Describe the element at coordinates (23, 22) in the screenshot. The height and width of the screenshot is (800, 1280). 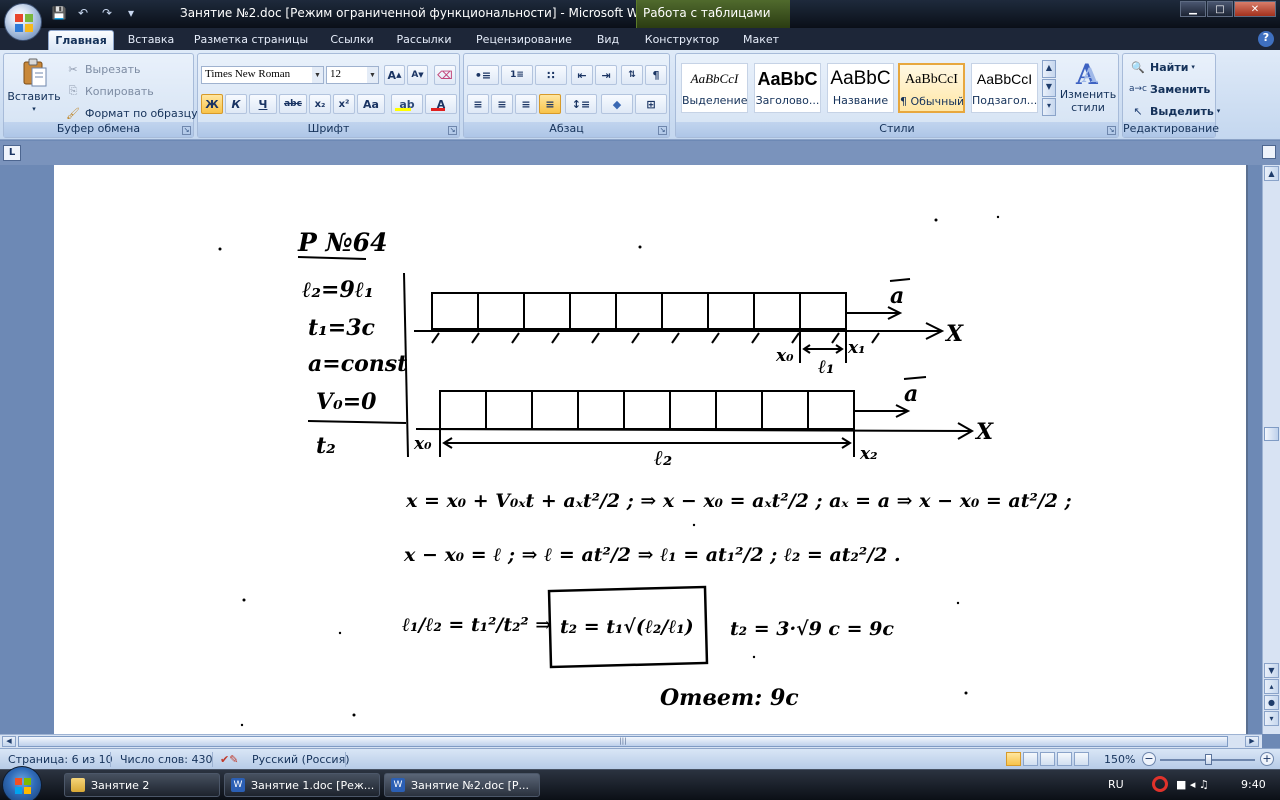
I see `office-button` at that location.